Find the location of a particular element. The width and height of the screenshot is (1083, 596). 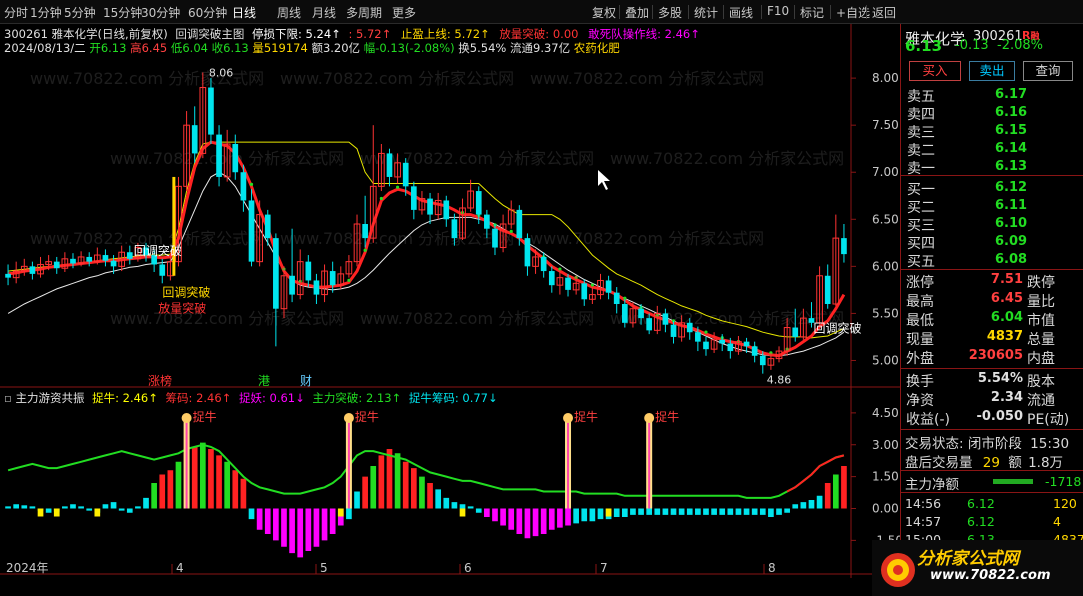

volume-break-spike is located at coordinates (174, 226).